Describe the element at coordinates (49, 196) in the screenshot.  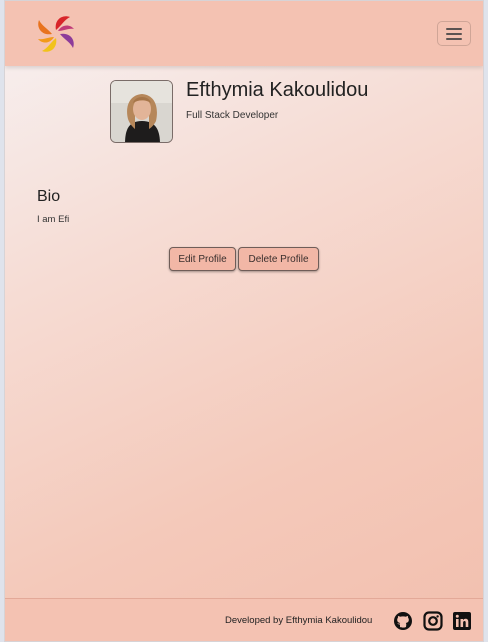
I see `bio-heading: Bio` at that location.